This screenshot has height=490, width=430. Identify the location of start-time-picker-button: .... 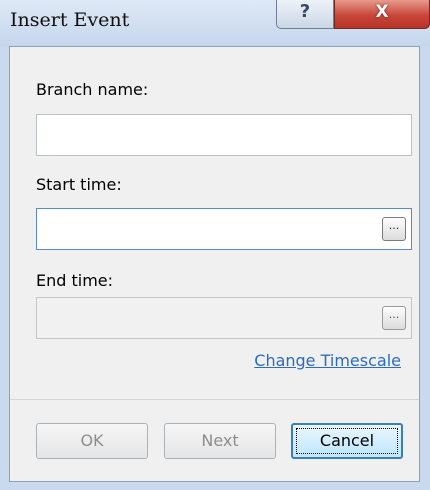
(394, 229).